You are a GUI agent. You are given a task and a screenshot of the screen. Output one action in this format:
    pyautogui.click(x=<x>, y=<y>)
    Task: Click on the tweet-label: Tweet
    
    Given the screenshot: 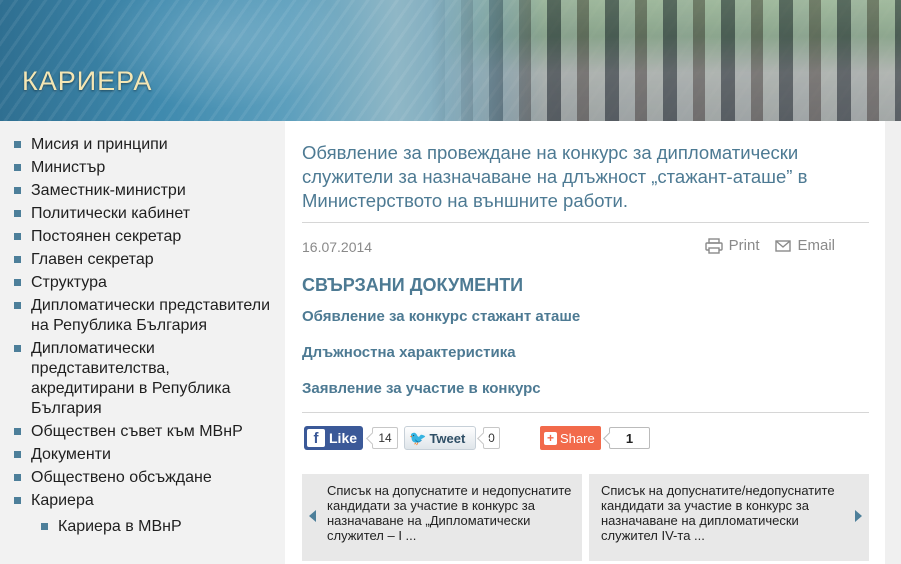 What is the action you would take?
    pyautogui.click(x=447, y=438)
    